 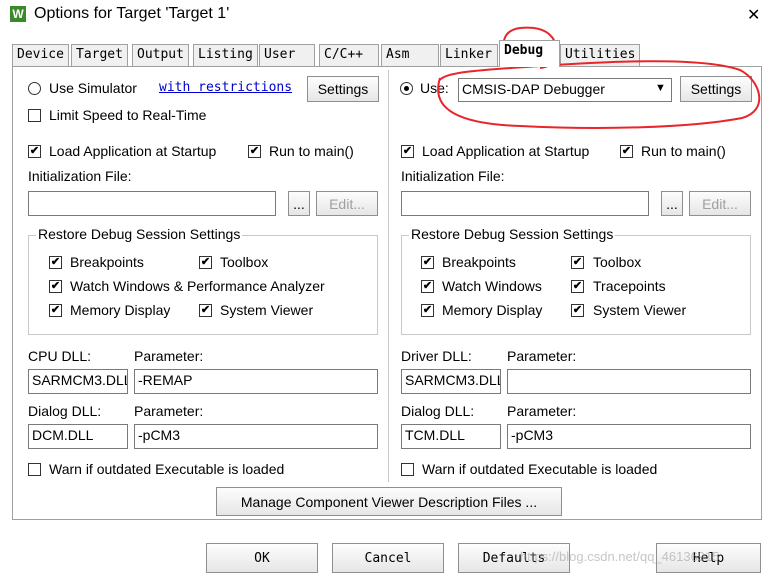 What do you see at coordinates (529, 53) in the screenshot?
I see `tab-debug: Debug` at bounding box center [529, 53].